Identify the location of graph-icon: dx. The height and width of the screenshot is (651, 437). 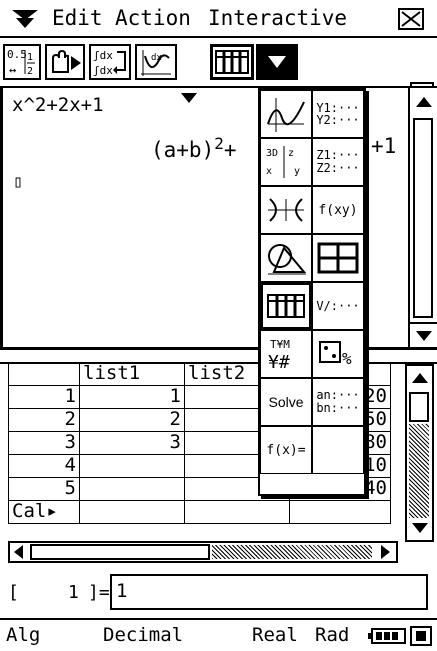
(156, 62).